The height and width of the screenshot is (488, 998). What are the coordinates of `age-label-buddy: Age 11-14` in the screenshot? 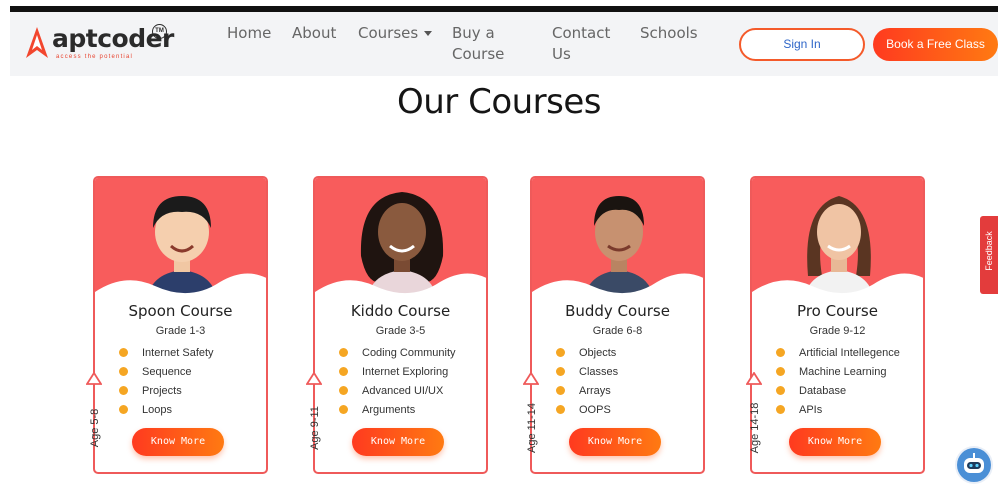 It's located at (531, 417).